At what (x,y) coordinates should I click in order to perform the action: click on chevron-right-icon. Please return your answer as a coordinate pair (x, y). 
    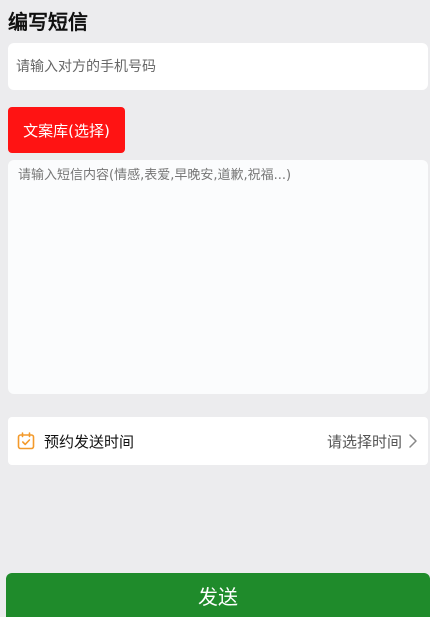
    Looking at the image, I should click on (413, 441).